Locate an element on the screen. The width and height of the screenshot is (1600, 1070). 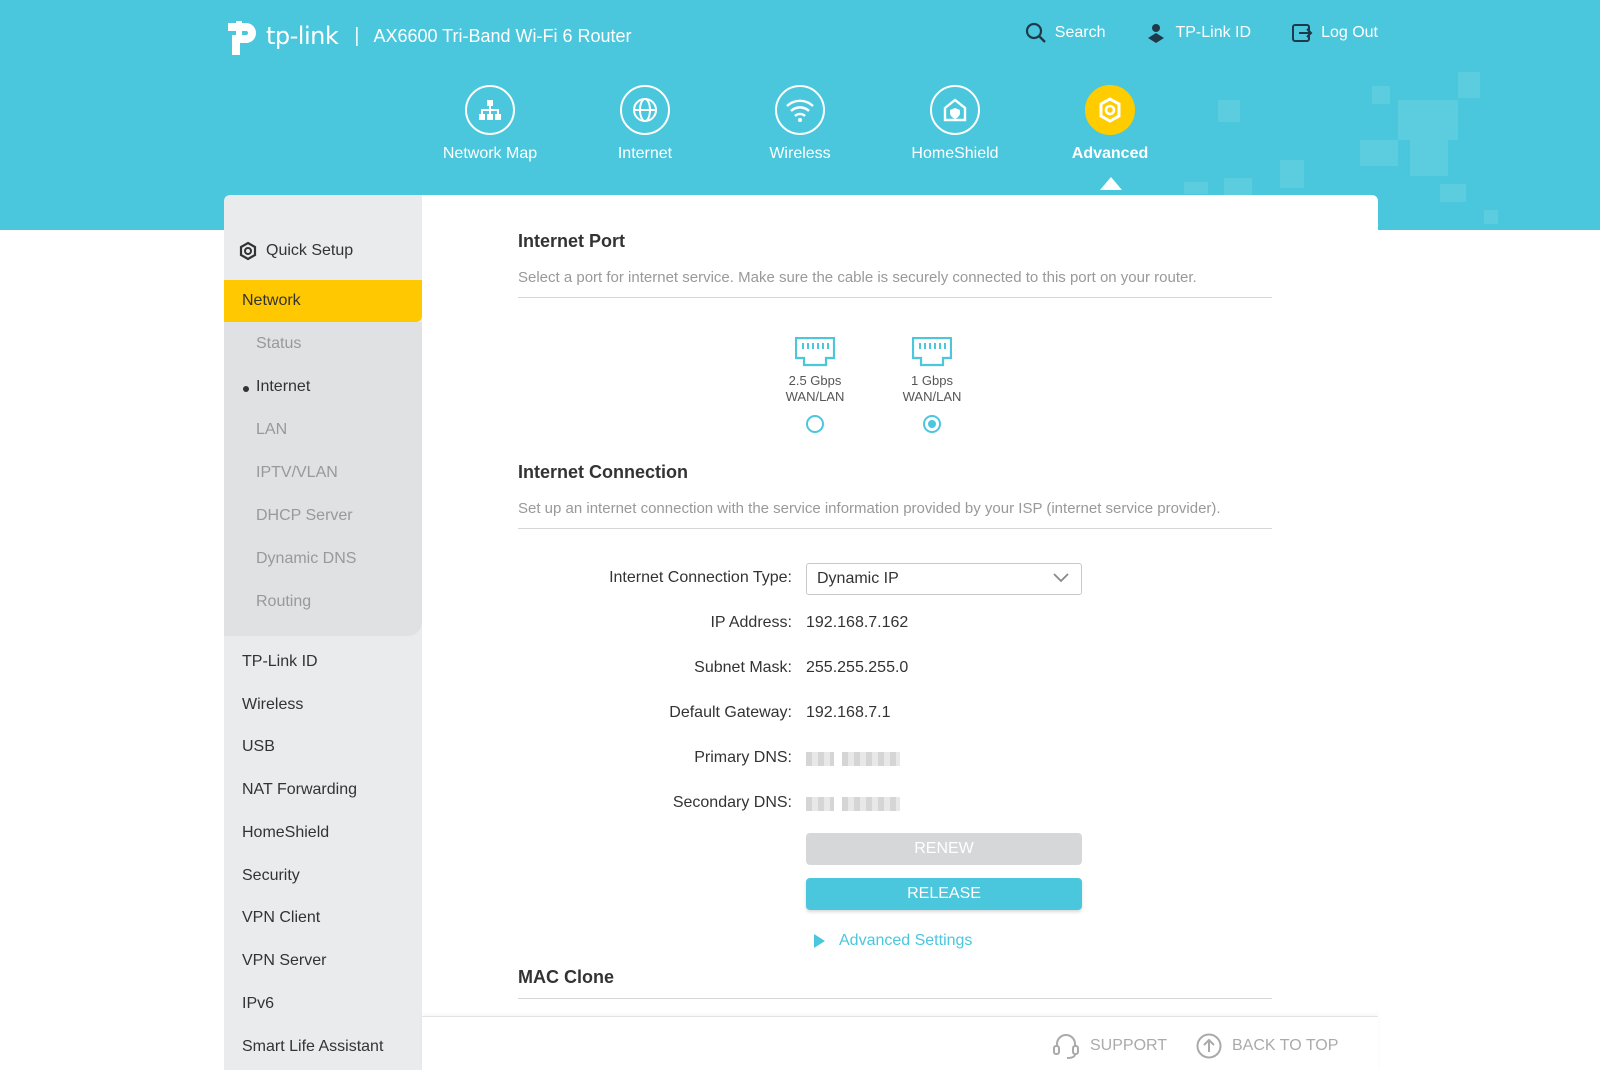
sidebar-item-vpn-server: VPN Server is located at coordinates (284, 961).